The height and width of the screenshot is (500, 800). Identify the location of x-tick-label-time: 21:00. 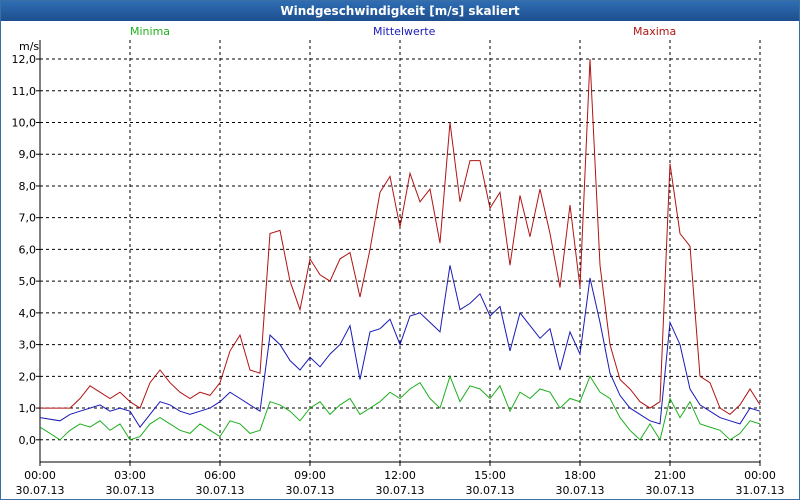
(670, 475).